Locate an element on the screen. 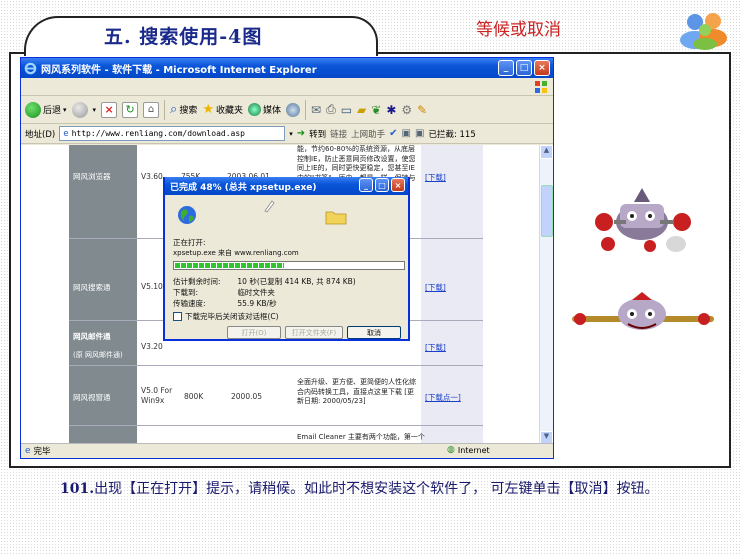 This screenshot has height=555, width=740. media-icon is located at coordinates (255, 109).